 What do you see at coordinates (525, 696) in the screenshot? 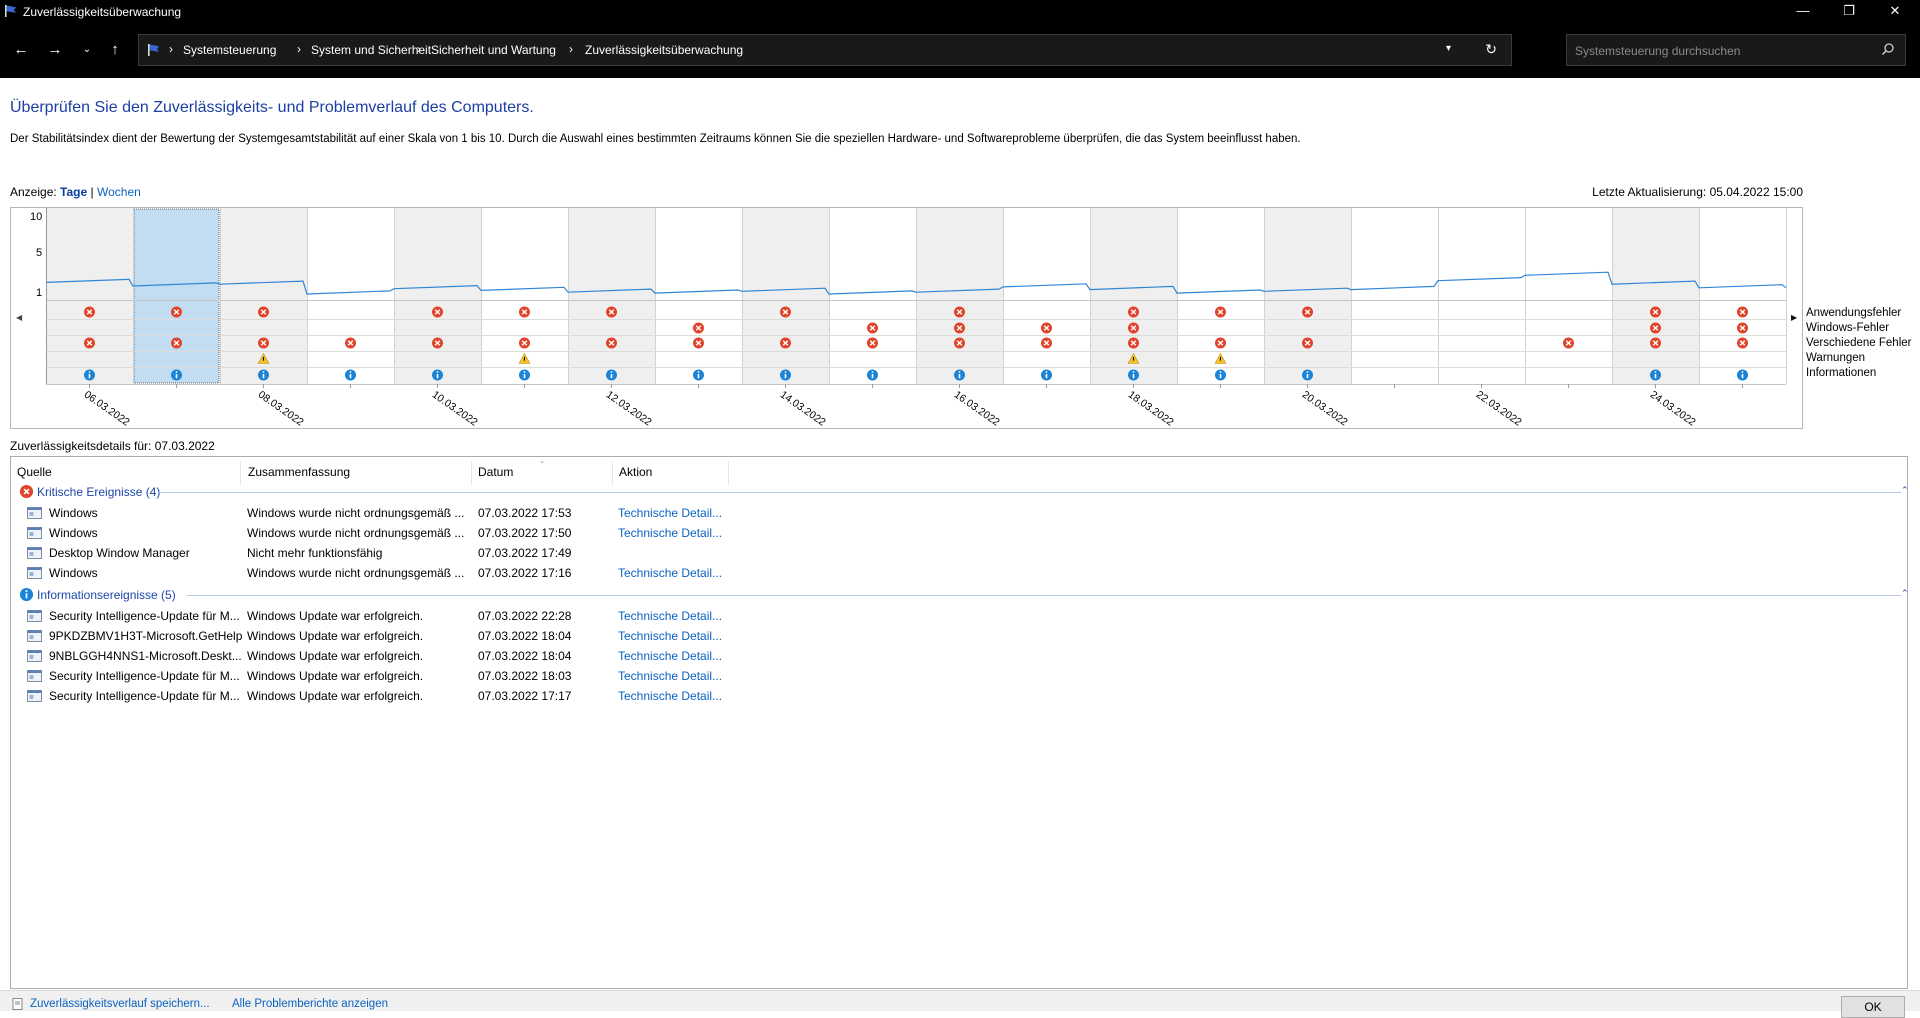
I see `date-cell: 07.03.2022 17:17` at bounding box center [525, 696].